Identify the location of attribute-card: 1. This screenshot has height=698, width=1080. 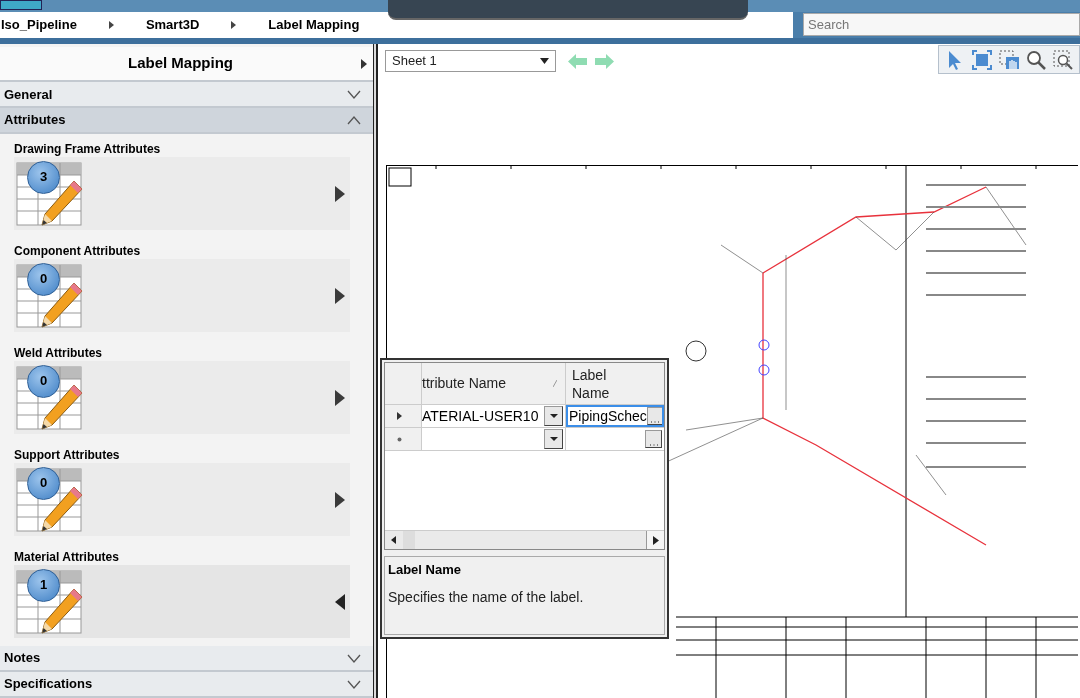
(182, 602).